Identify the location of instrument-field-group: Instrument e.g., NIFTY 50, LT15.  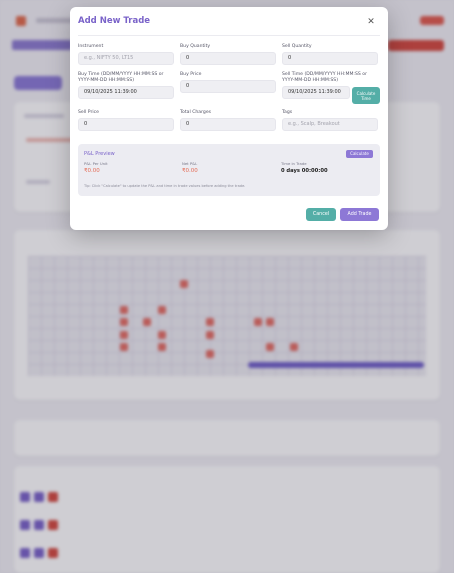
(126, 54).